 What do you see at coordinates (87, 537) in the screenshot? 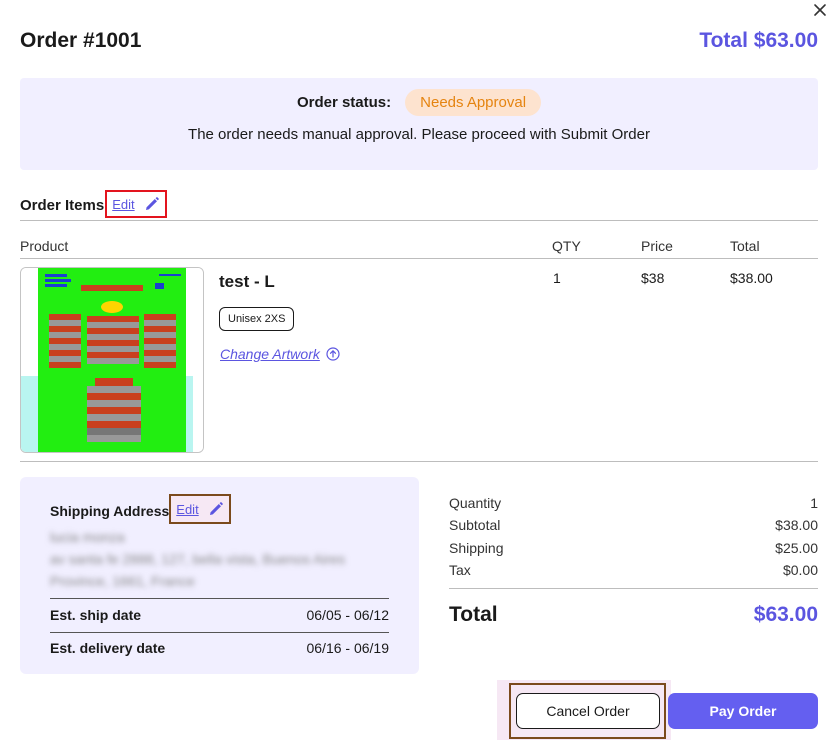
I see `address-line: lucia monza` at bounding box center [87, 537].